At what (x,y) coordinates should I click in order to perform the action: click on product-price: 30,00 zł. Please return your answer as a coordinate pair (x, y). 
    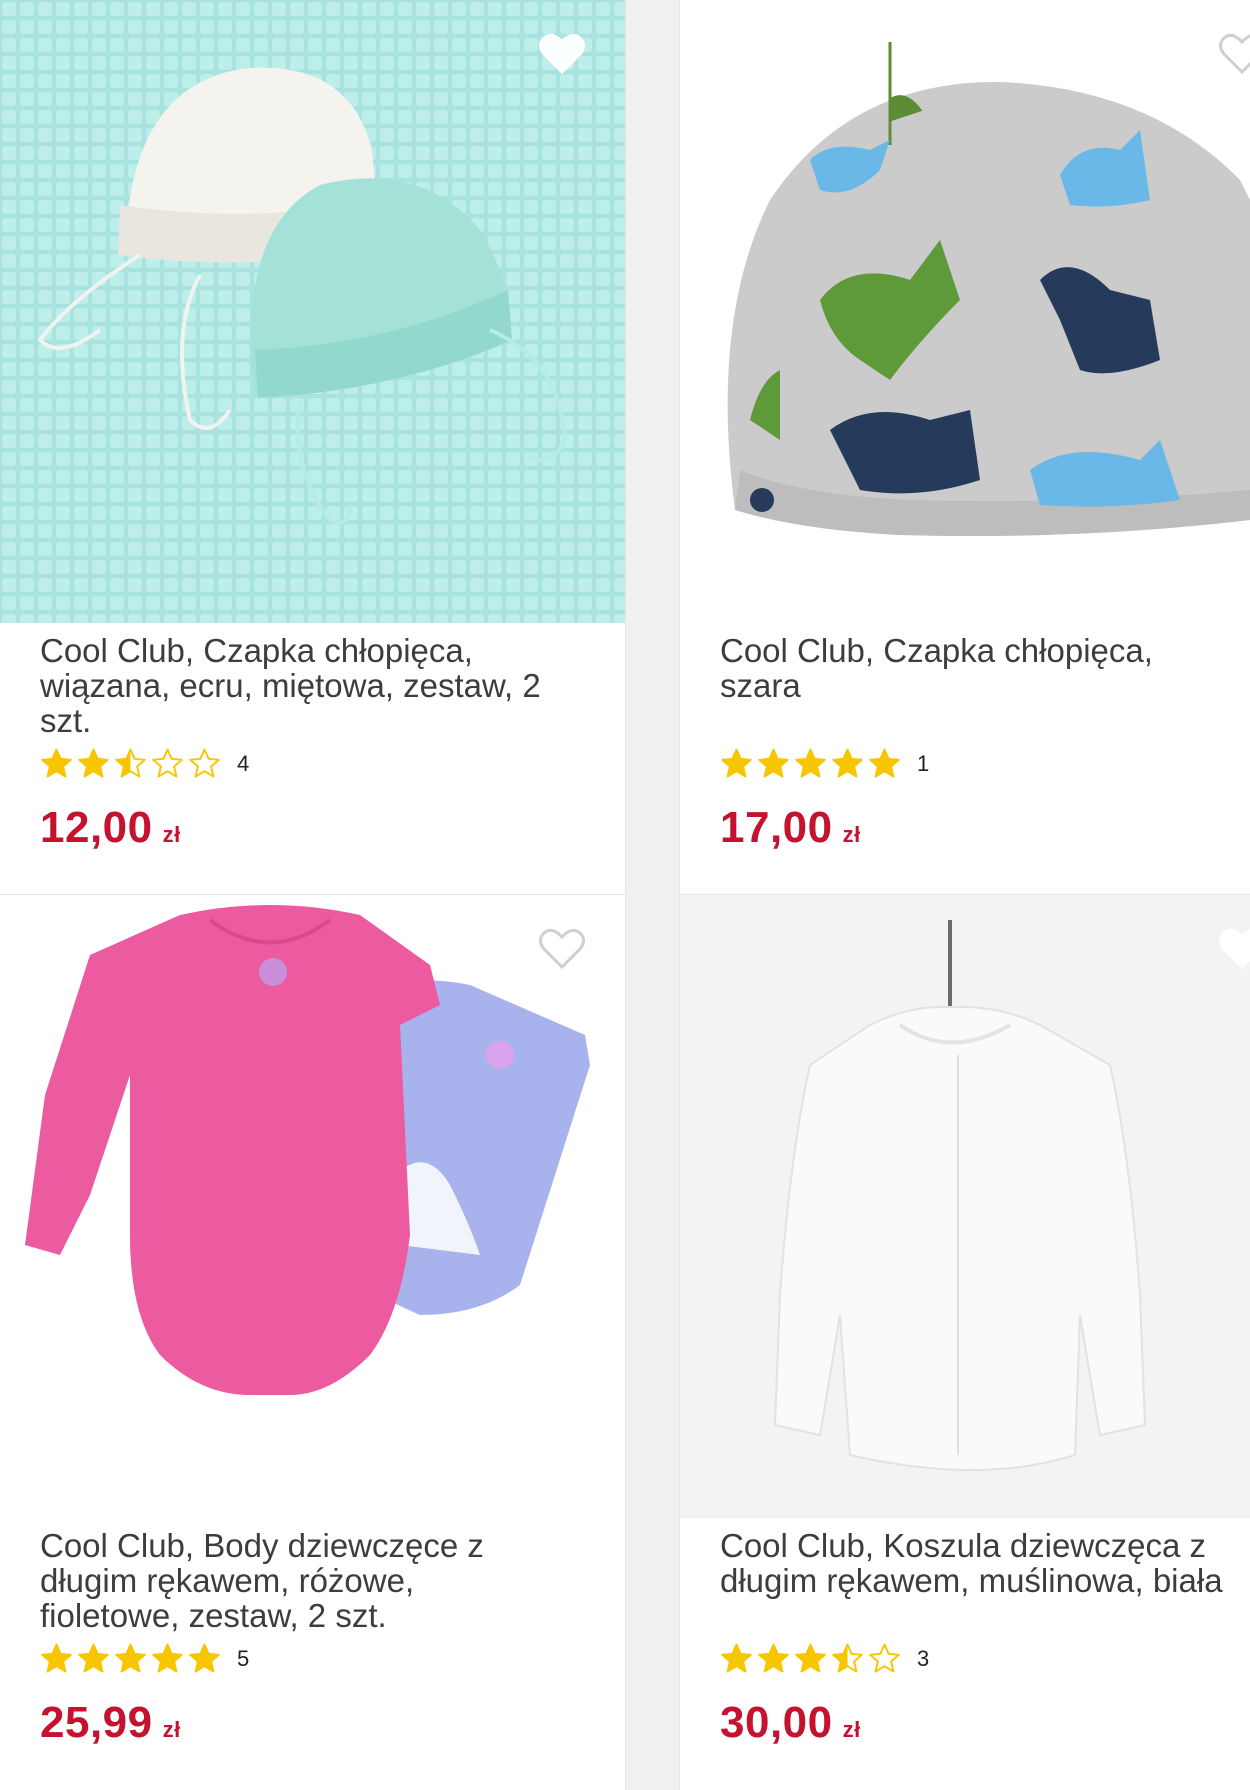
    Looking at the image, I should click on (790, 1723).